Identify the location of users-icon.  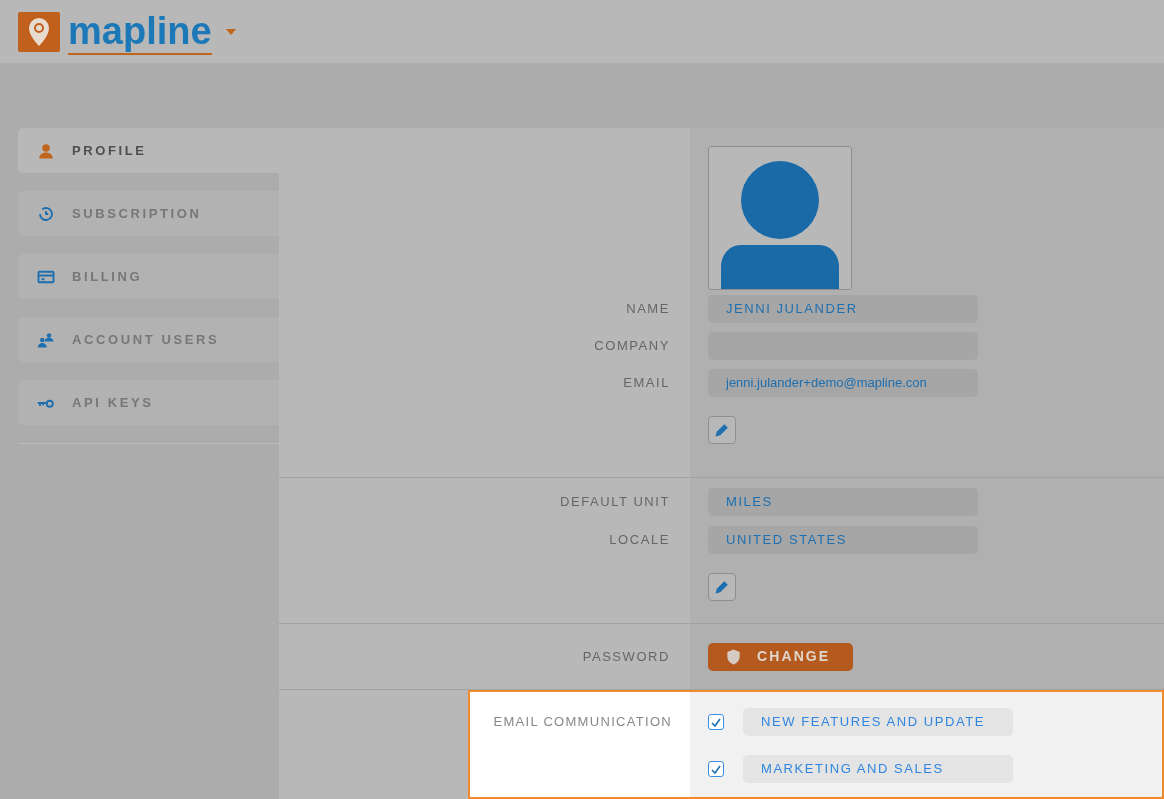
(46, 339).